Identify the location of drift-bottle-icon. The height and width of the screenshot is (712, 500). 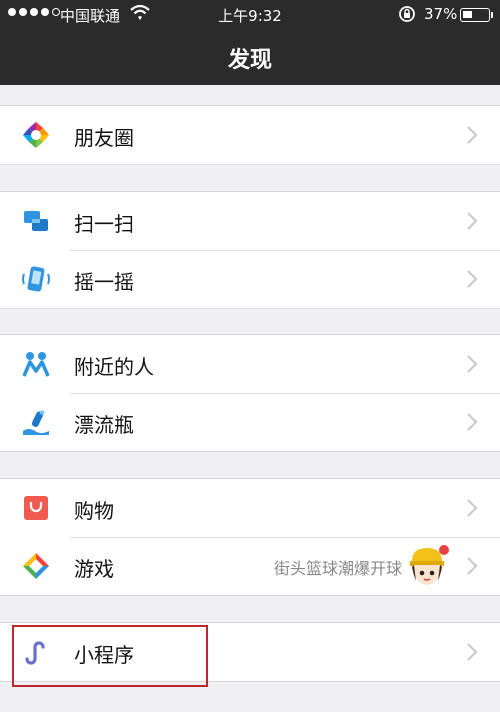
(36, 422).